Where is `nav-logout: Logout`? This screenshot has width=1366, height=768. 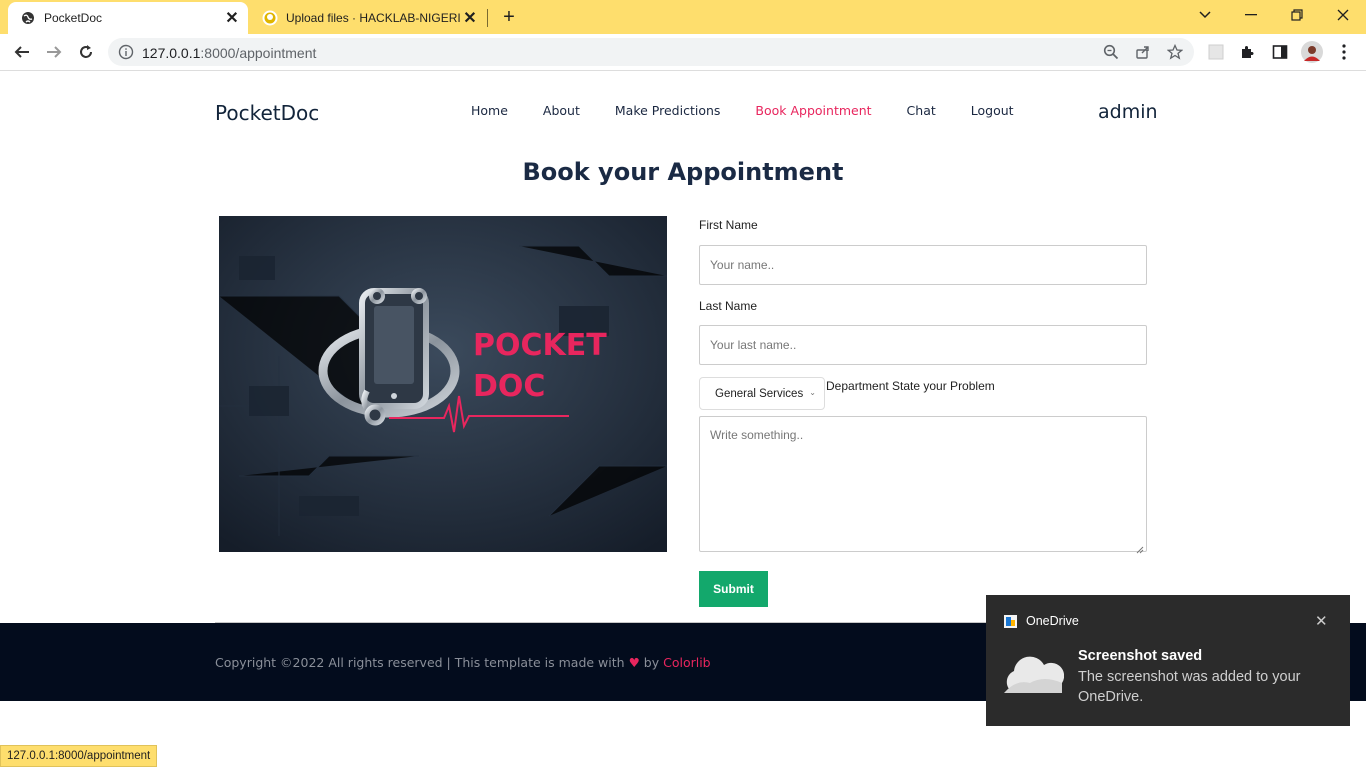
nav-logout: Logout is located at coordinates (992, 110).